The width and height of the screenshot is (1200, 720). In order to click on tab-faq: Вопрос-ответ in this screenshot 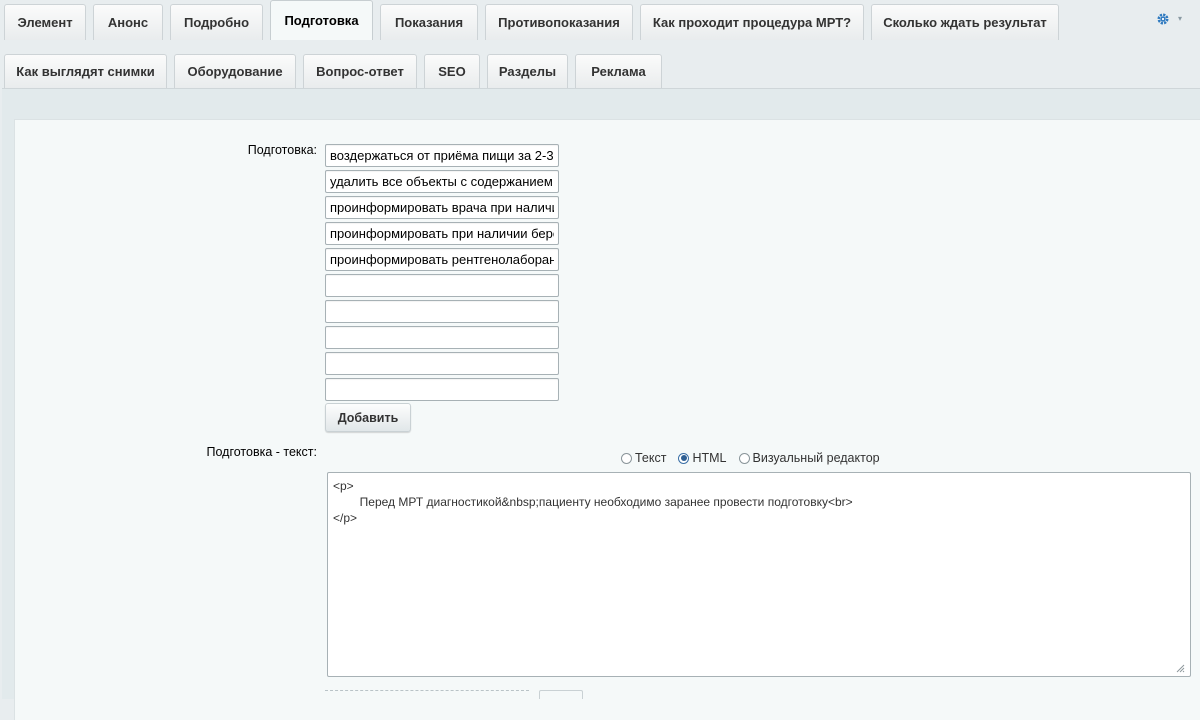, I will do `click(360, 71)`.